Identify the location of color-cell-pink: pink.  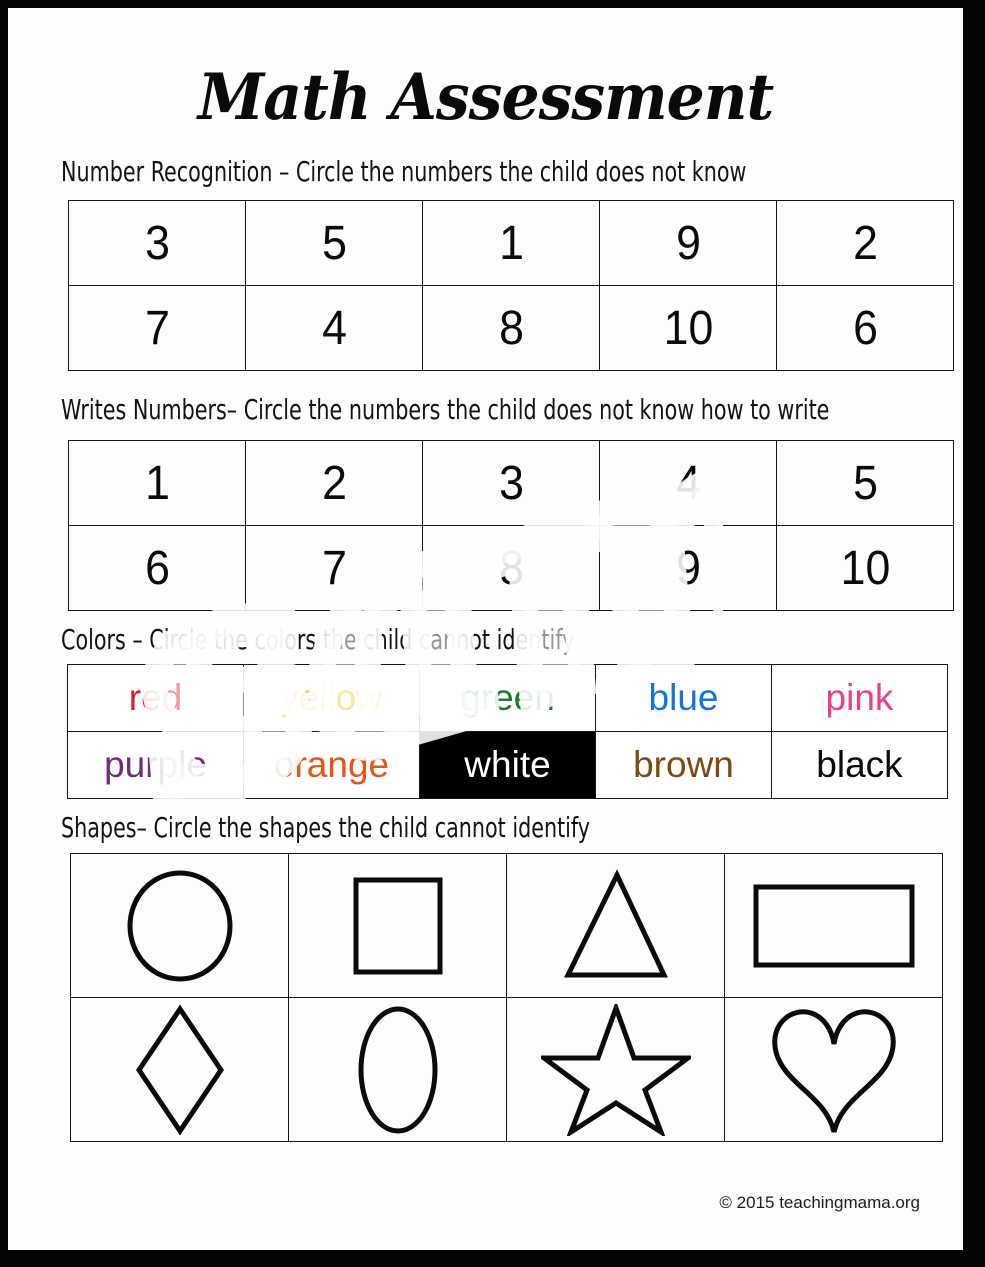
(859, 698).